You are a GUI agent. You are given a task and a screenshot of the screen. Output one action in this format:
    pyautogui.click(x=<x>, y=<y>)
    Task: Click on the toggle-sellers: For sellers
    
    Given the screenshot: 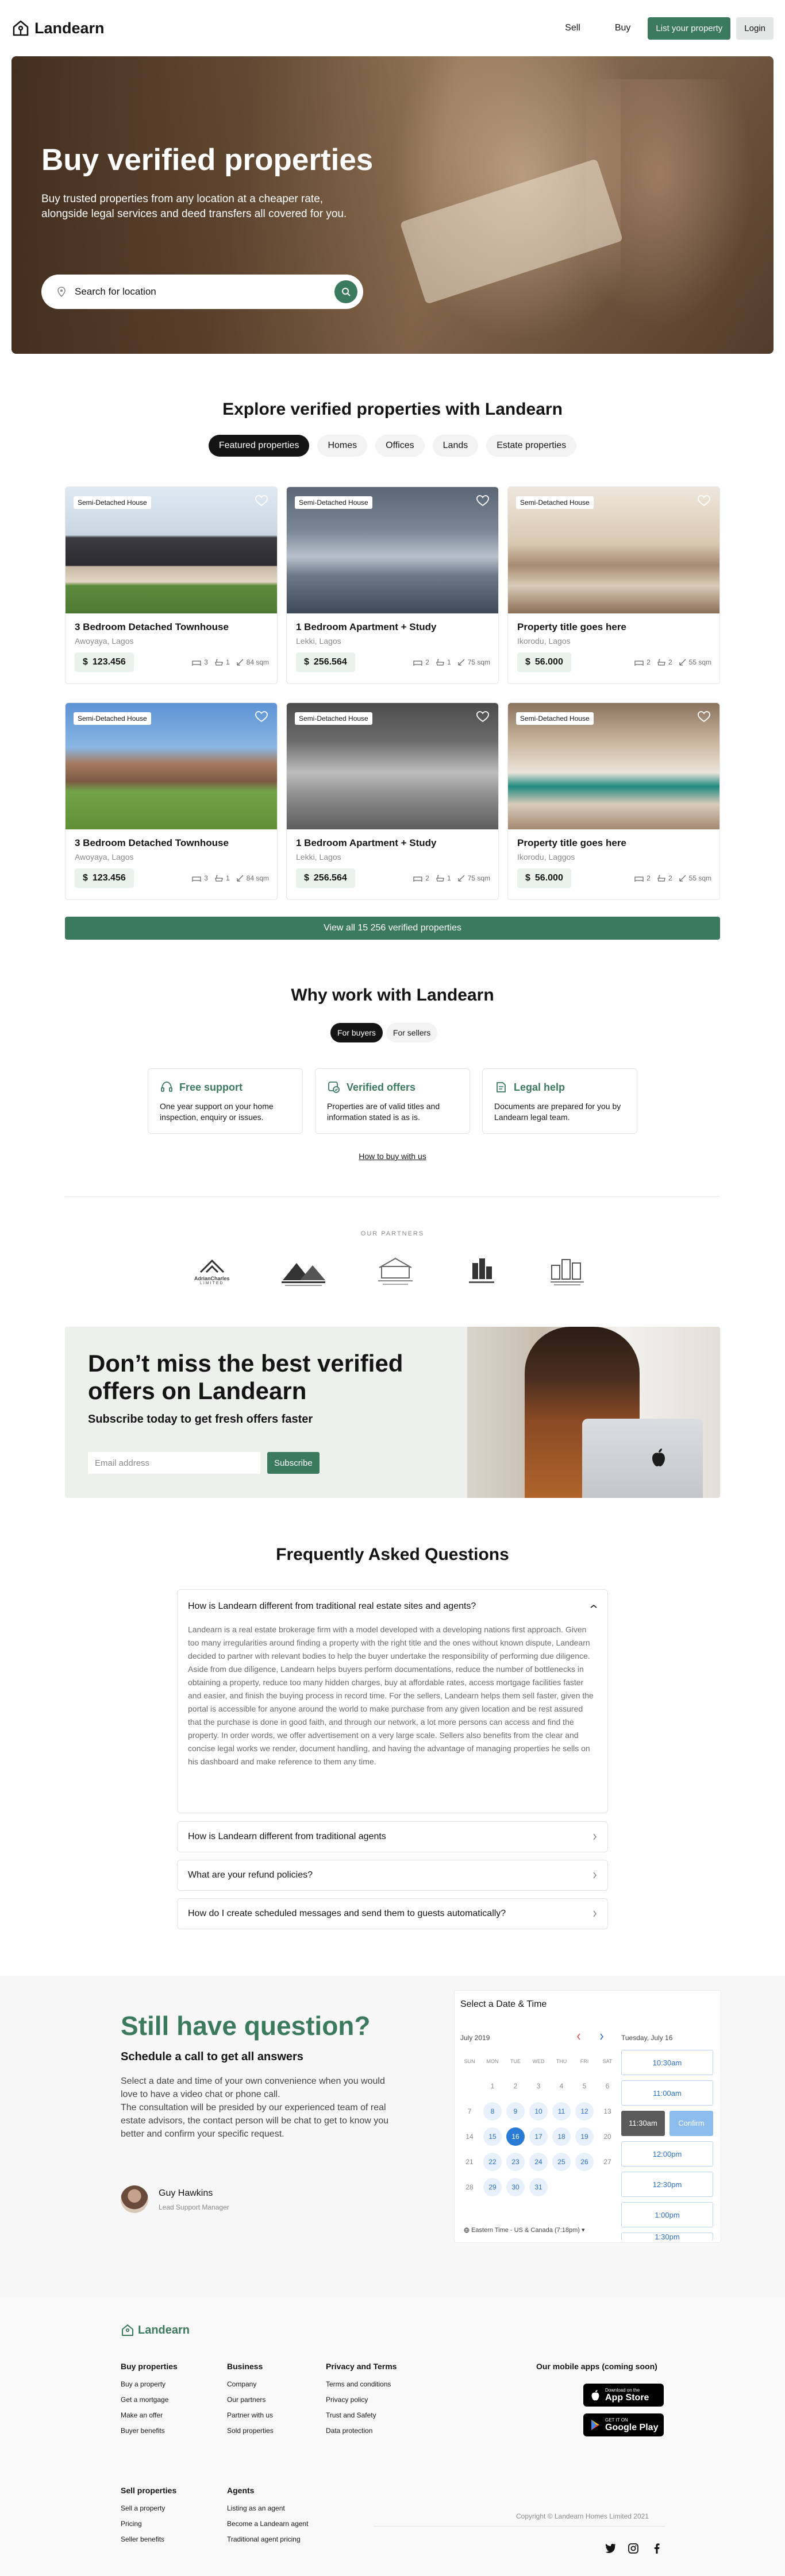 What is the action you would take?
    pyautogui.click(x=412, y=1032)
    